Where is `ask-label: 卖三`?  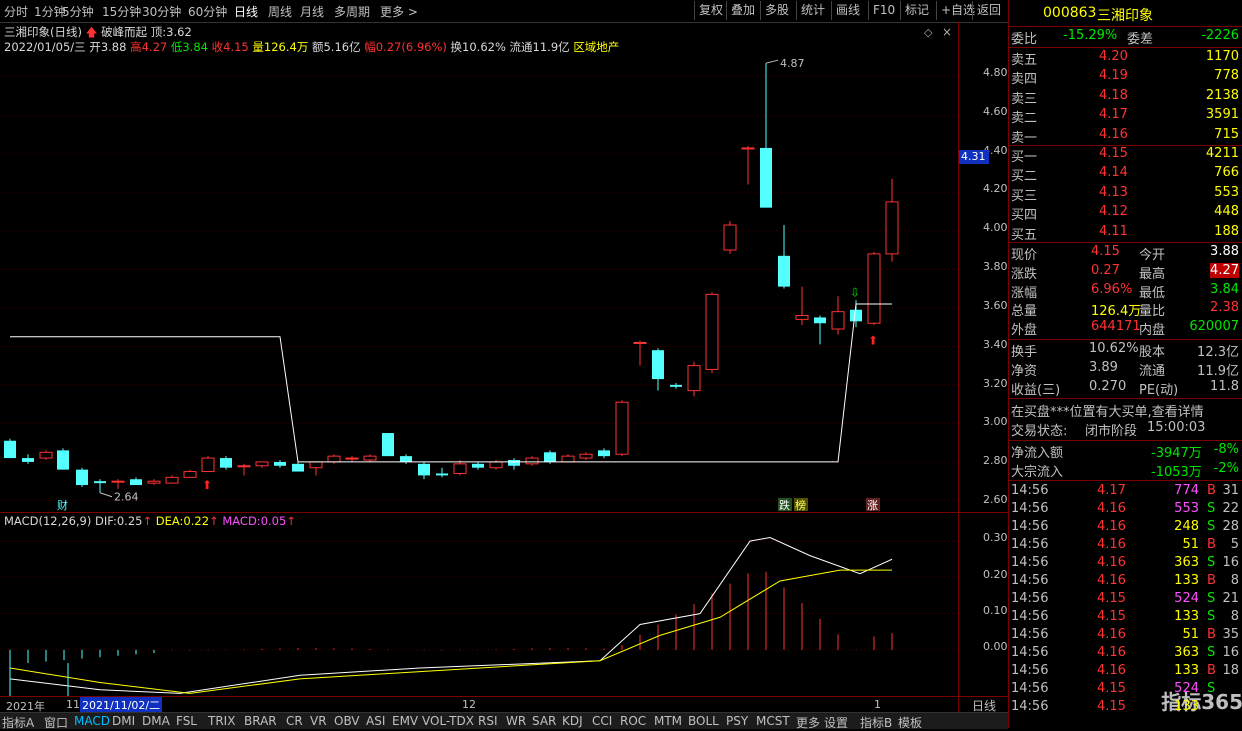 ask-label: 卖三 is located at coordinates (1024, 99).